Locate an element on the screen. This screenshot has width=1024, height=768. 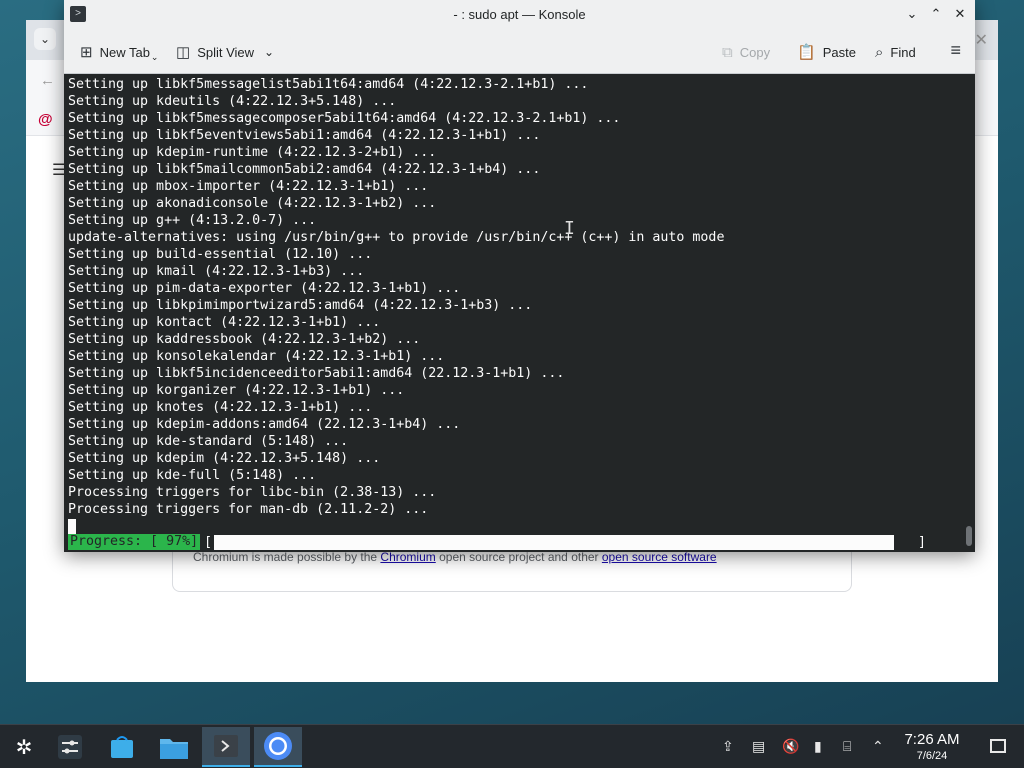
clock-date: 7/6/24 is located at coordinates (932, 756).